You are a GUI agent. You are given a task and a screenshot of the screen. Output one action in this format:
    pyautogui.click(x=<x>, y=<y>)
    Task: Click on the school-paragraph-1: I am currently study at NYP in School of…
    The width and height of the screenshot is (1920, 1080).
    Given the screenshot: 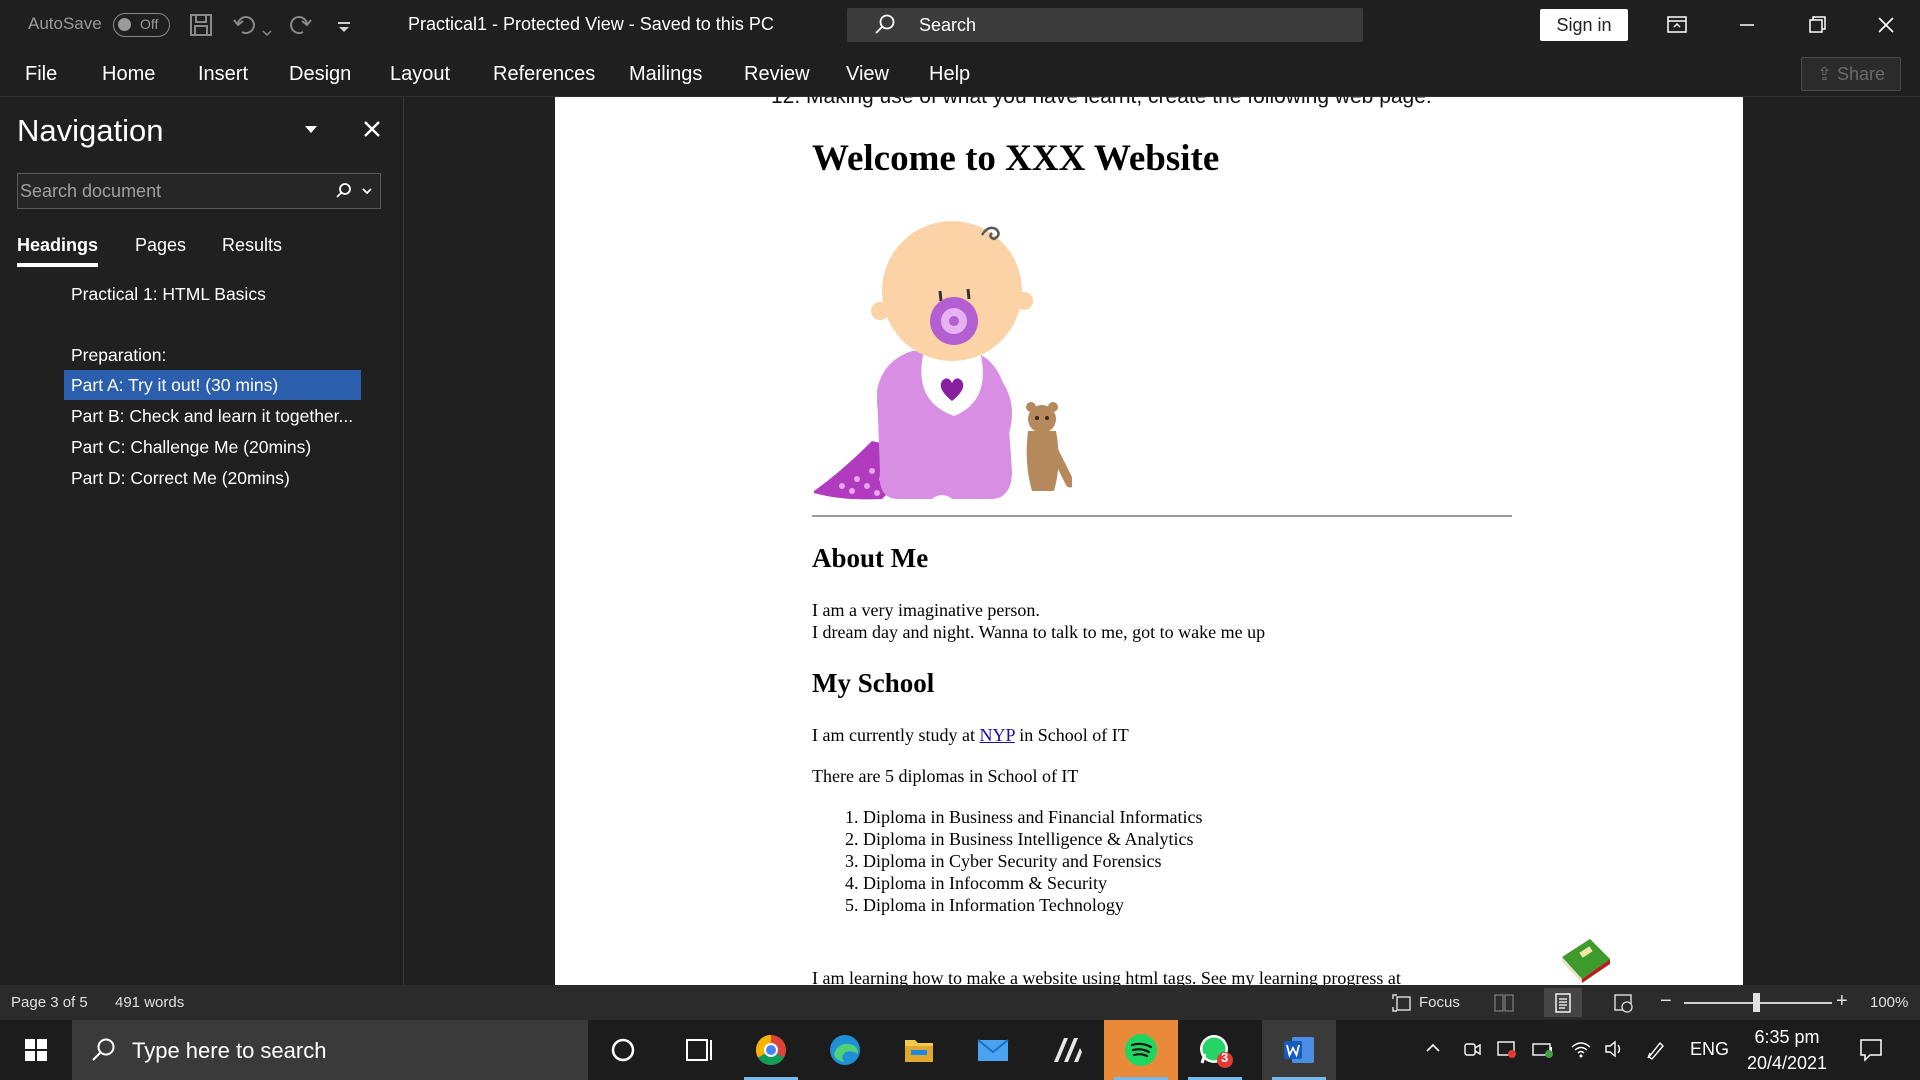 What is the action you would take?
    pyautogui.click(x=970, y=735)
    